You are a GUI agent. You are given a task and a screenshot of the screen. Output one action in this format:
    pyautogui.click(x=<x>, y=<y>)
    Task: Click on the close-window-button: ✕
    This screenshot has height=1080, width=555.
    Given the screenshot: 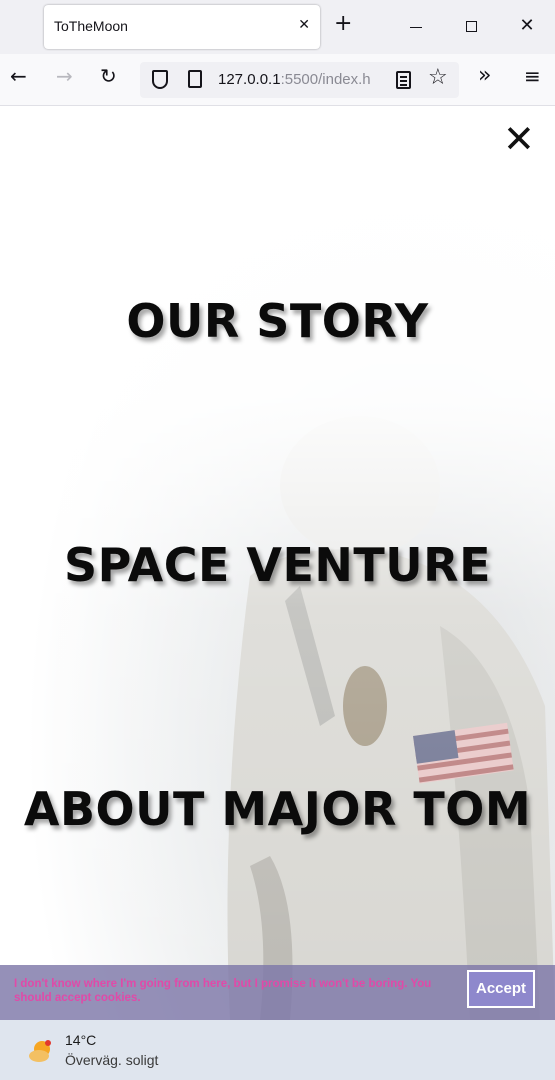 What is the action you would take?
    pyautogui.click(x=527, y=27)
    